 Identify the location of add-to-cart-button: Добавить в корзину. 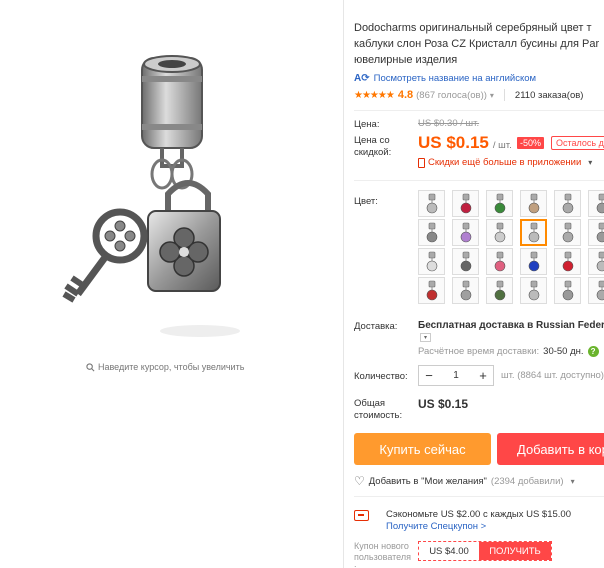
(550, 449).